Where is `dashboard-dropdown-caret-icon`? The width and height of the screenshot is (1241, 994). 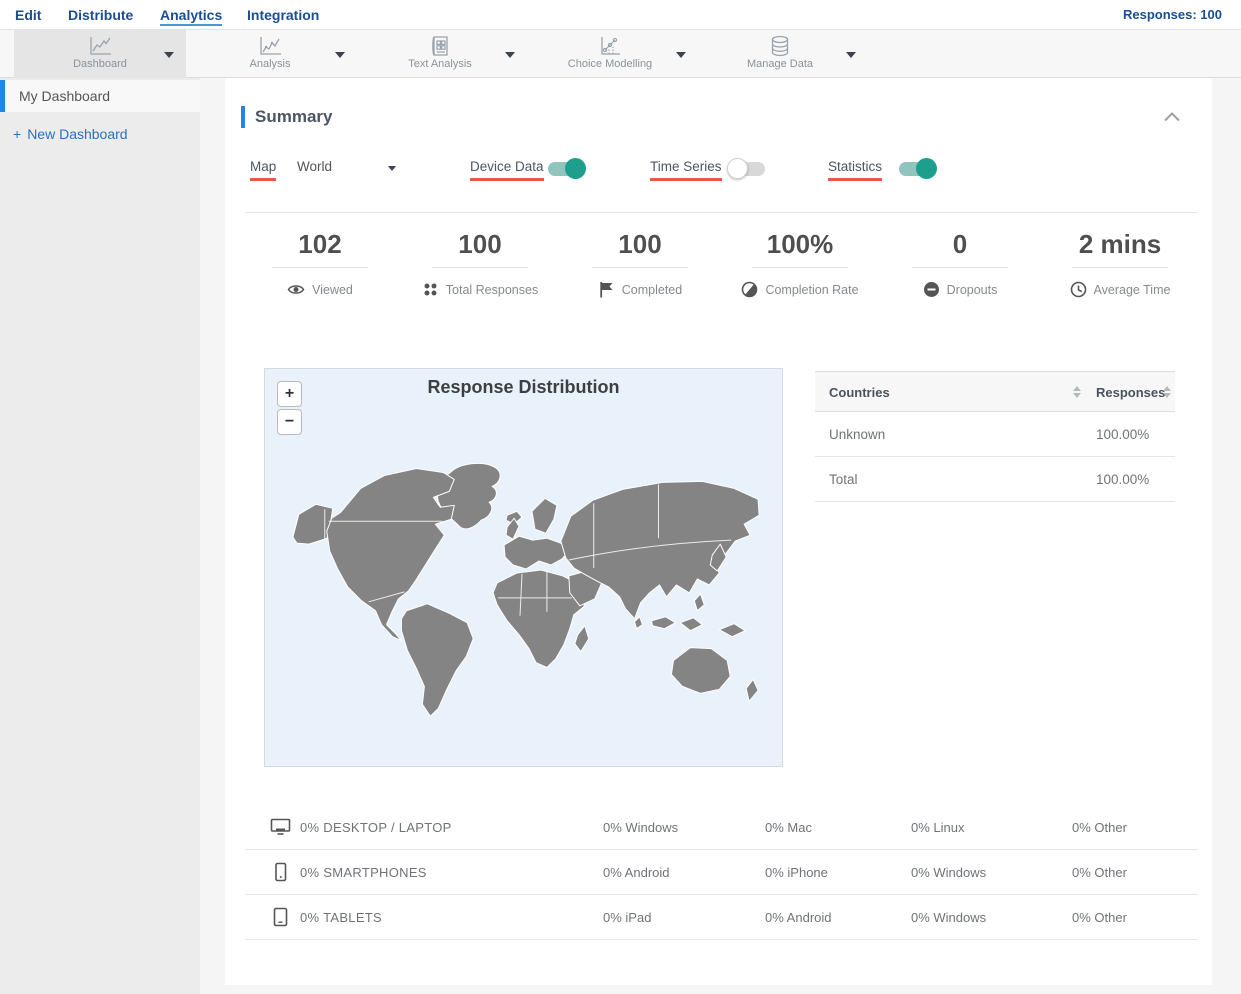 dashboard-dropdown-caret-icon is located at coordinates (169, 55).